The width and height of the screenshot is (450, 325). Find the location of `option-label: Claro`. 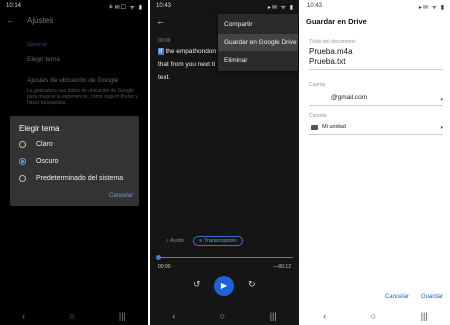

option-label: Claro is located at coordinates (44, 144).